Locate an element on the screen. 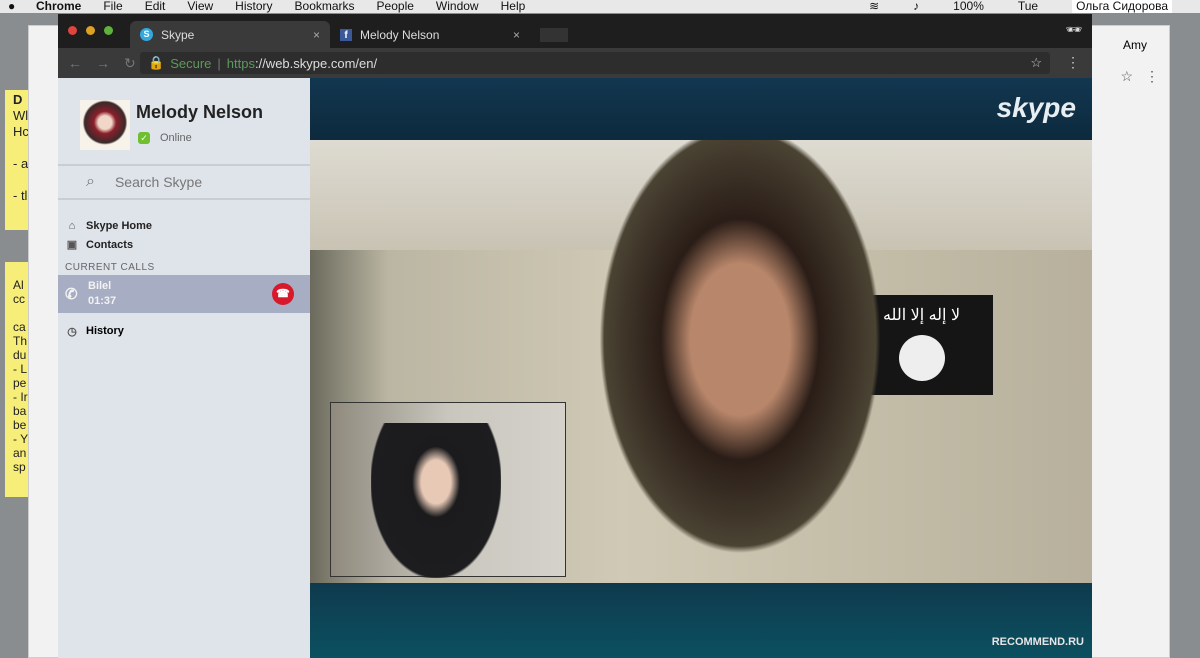 The height and width of the screenshot is (658, 1200). note-text: Th is located at coordinates (20, 341).